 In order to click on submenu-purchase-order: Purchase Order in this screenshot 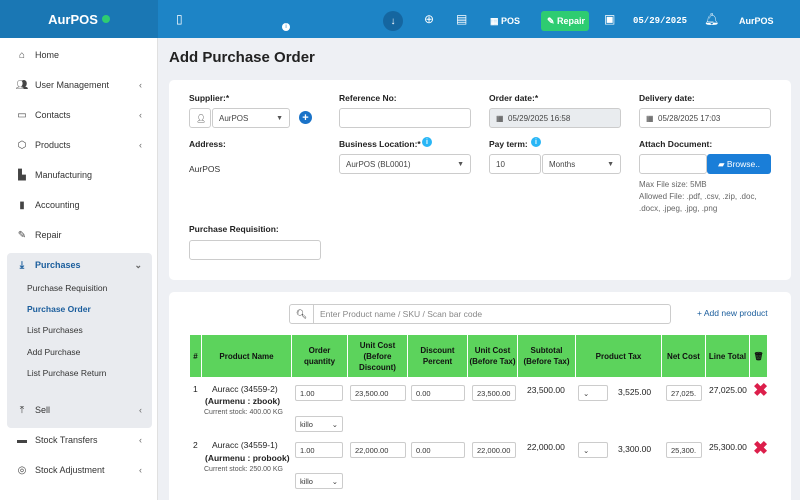, I will do `click(59, 309)`.